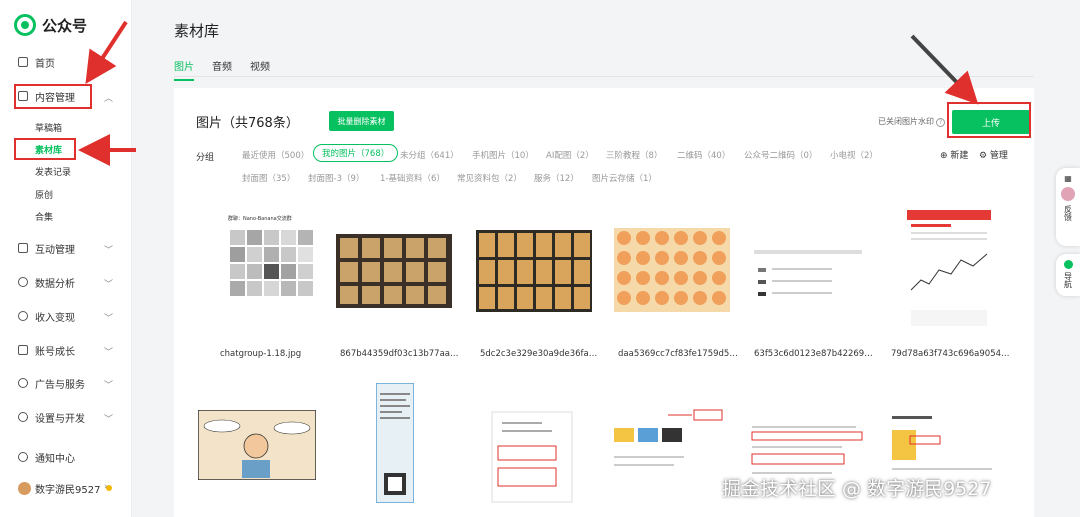 The height and width of the screenshot is (517, 1080). I want to click on growth-icon, so click(23, 350).